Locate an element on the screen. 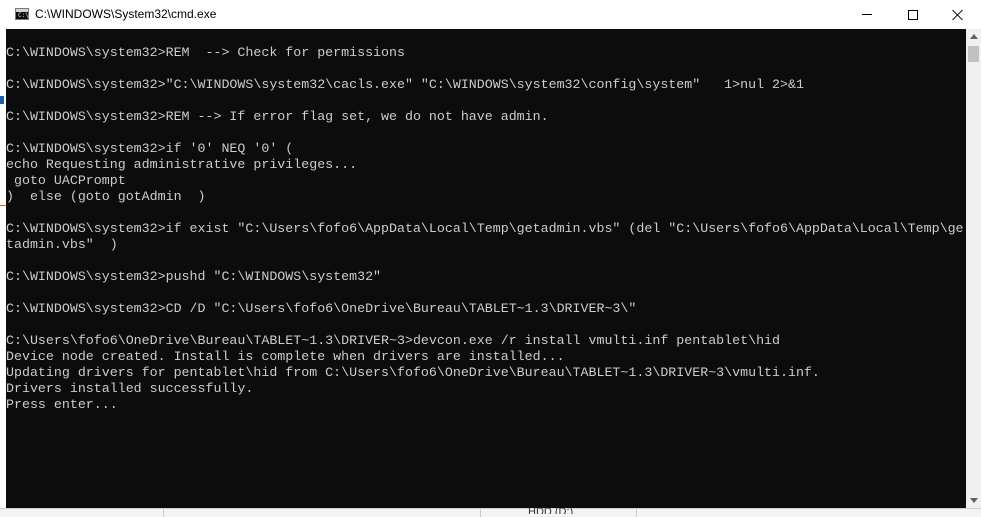  maximize-button is located at coordinates (913, 14).